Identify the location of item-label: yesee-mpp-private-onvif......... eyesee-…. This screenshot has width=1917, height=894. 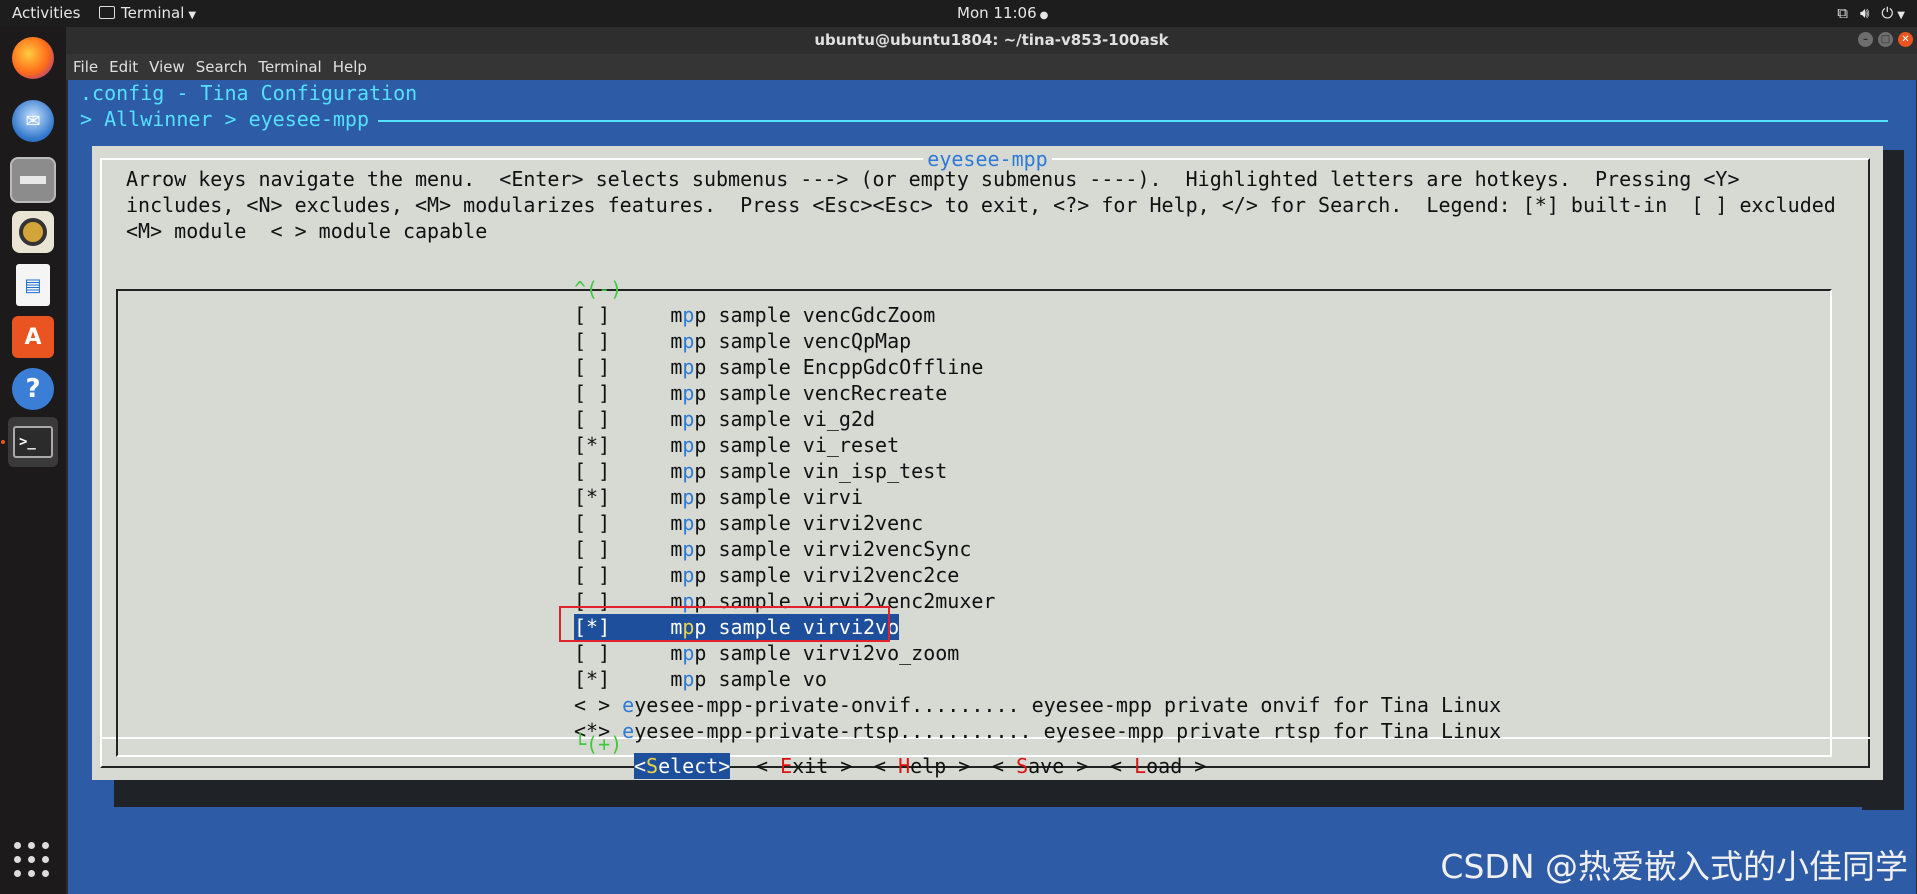
(1068, 705).